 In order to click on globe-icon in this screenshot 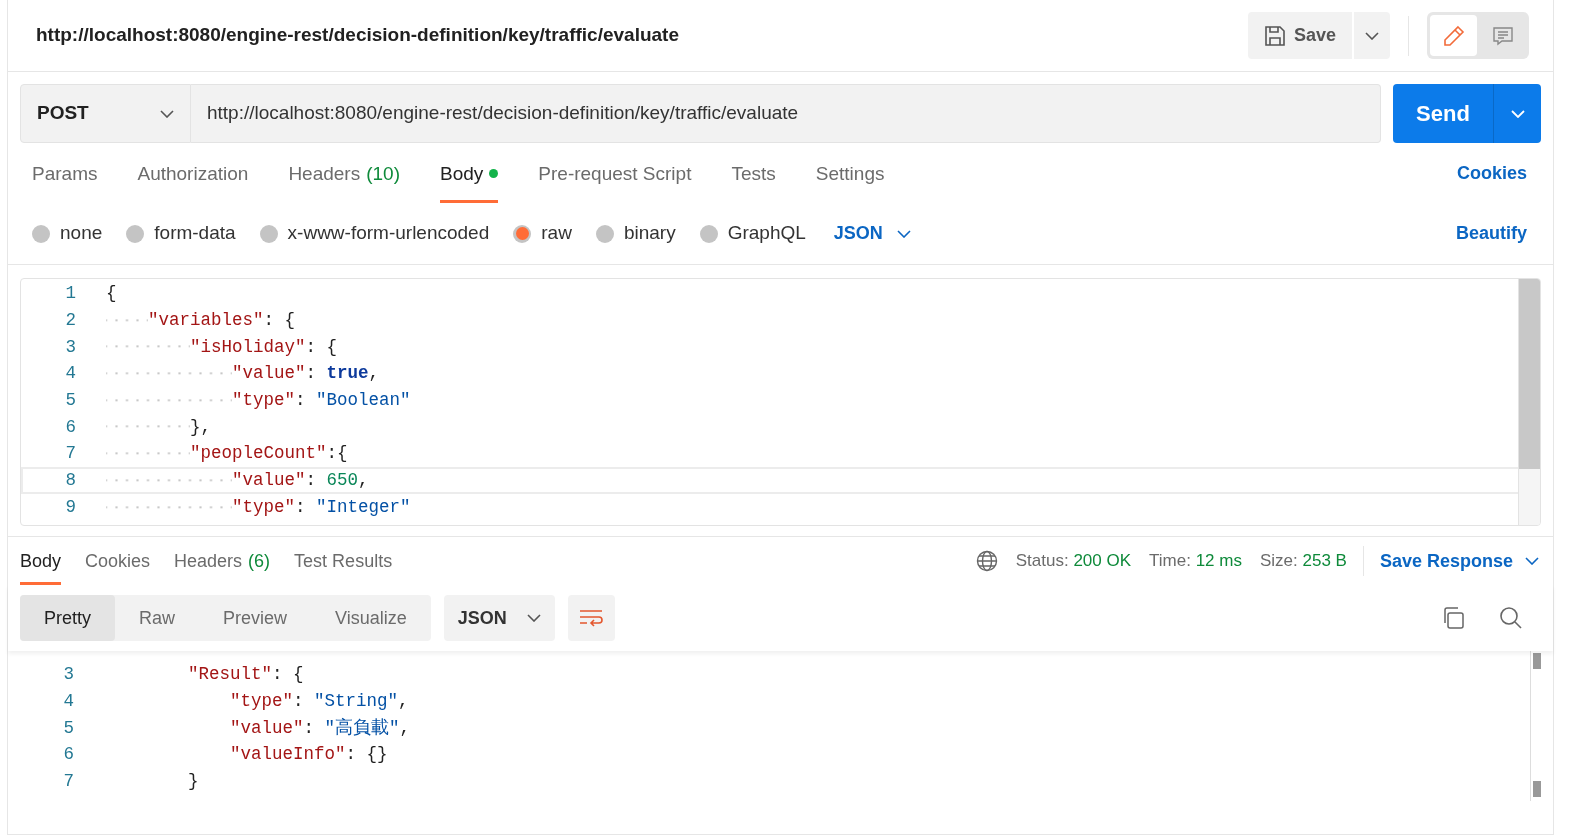, I will do `click(986, 561)`.